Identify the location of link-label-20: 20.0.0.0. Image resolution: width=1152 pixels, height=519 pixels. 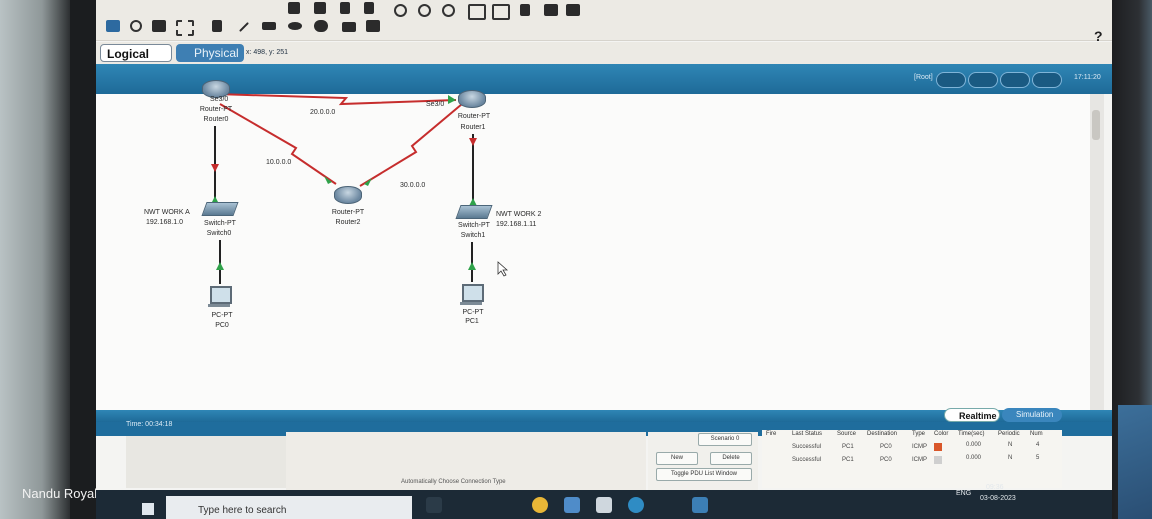
(323, 112).